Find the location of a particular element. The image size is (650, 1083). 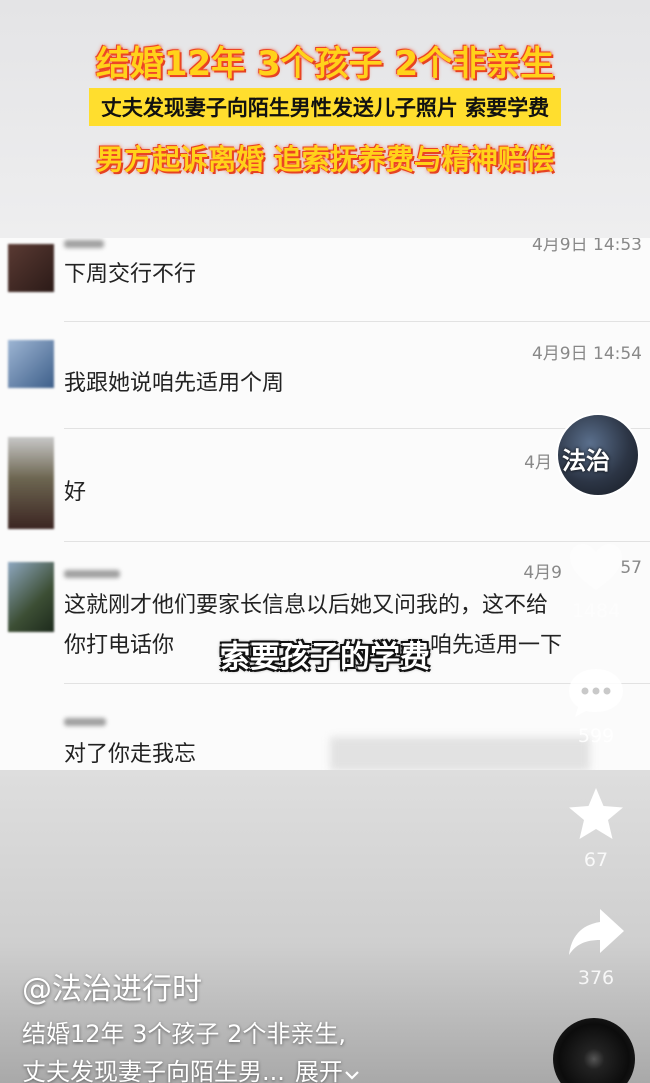

banner-tagline: 男方起诉离婚 追索抚养费与精神赔偿 is located at coordinates (325, 159).